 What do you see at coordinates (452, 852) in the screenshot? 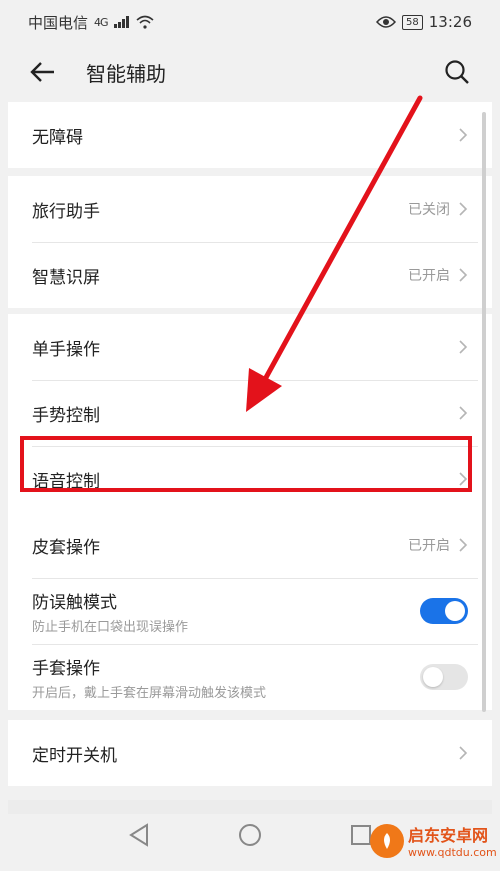
I see `watermark-url: www.qdtdu.com` at bounding box center [452, 852].